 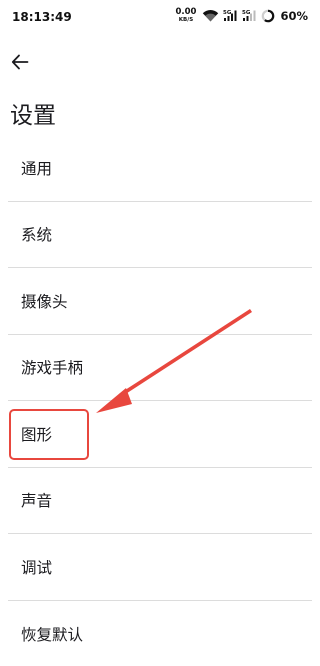 What do you see at coordinates (49, 434) in the screenshot?
I see `annotation-highlight-box` at bounding box center [49, 434].